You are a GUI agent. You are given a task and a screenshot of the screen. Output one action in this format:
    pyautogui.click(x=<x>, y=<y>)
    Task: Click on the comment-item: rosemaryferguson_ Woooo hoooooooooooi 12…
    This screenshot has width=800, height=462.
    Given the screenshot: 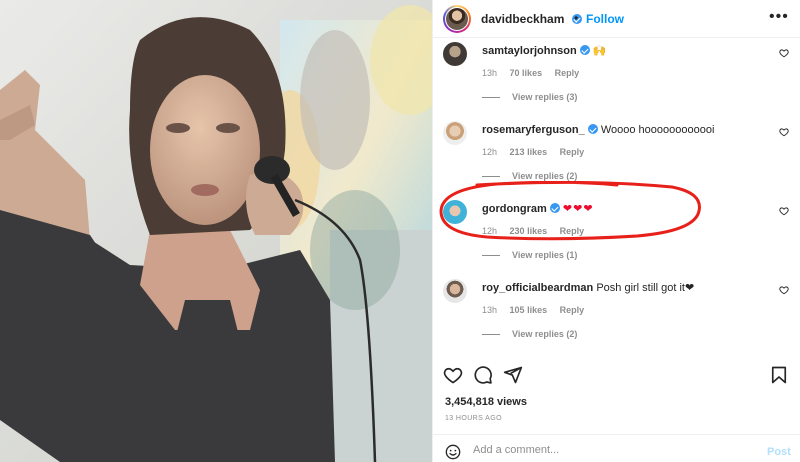 What is the action you would take?
    pyautogui.click(x=616, y=160)
    